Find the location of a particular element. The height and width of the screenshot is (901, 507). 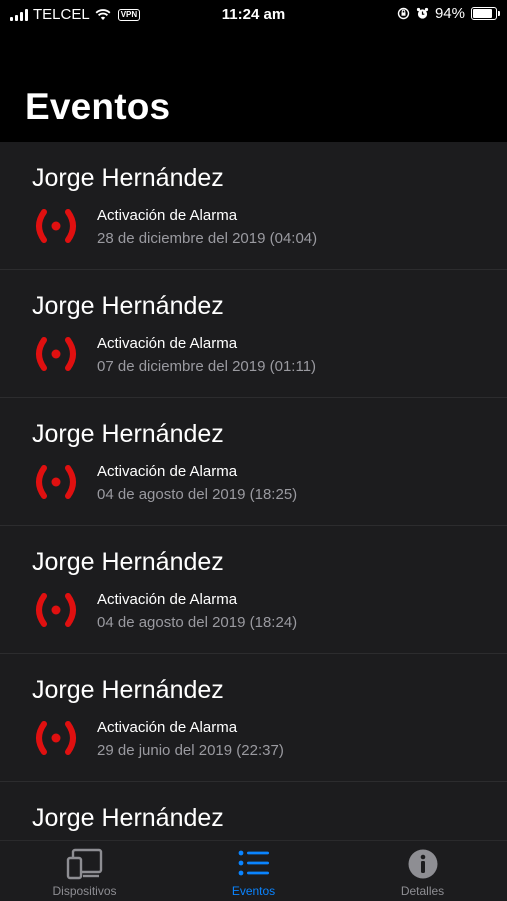

status-bar: TELCEL VPN 11:24 am 94% is located at coordinates (253, 15).